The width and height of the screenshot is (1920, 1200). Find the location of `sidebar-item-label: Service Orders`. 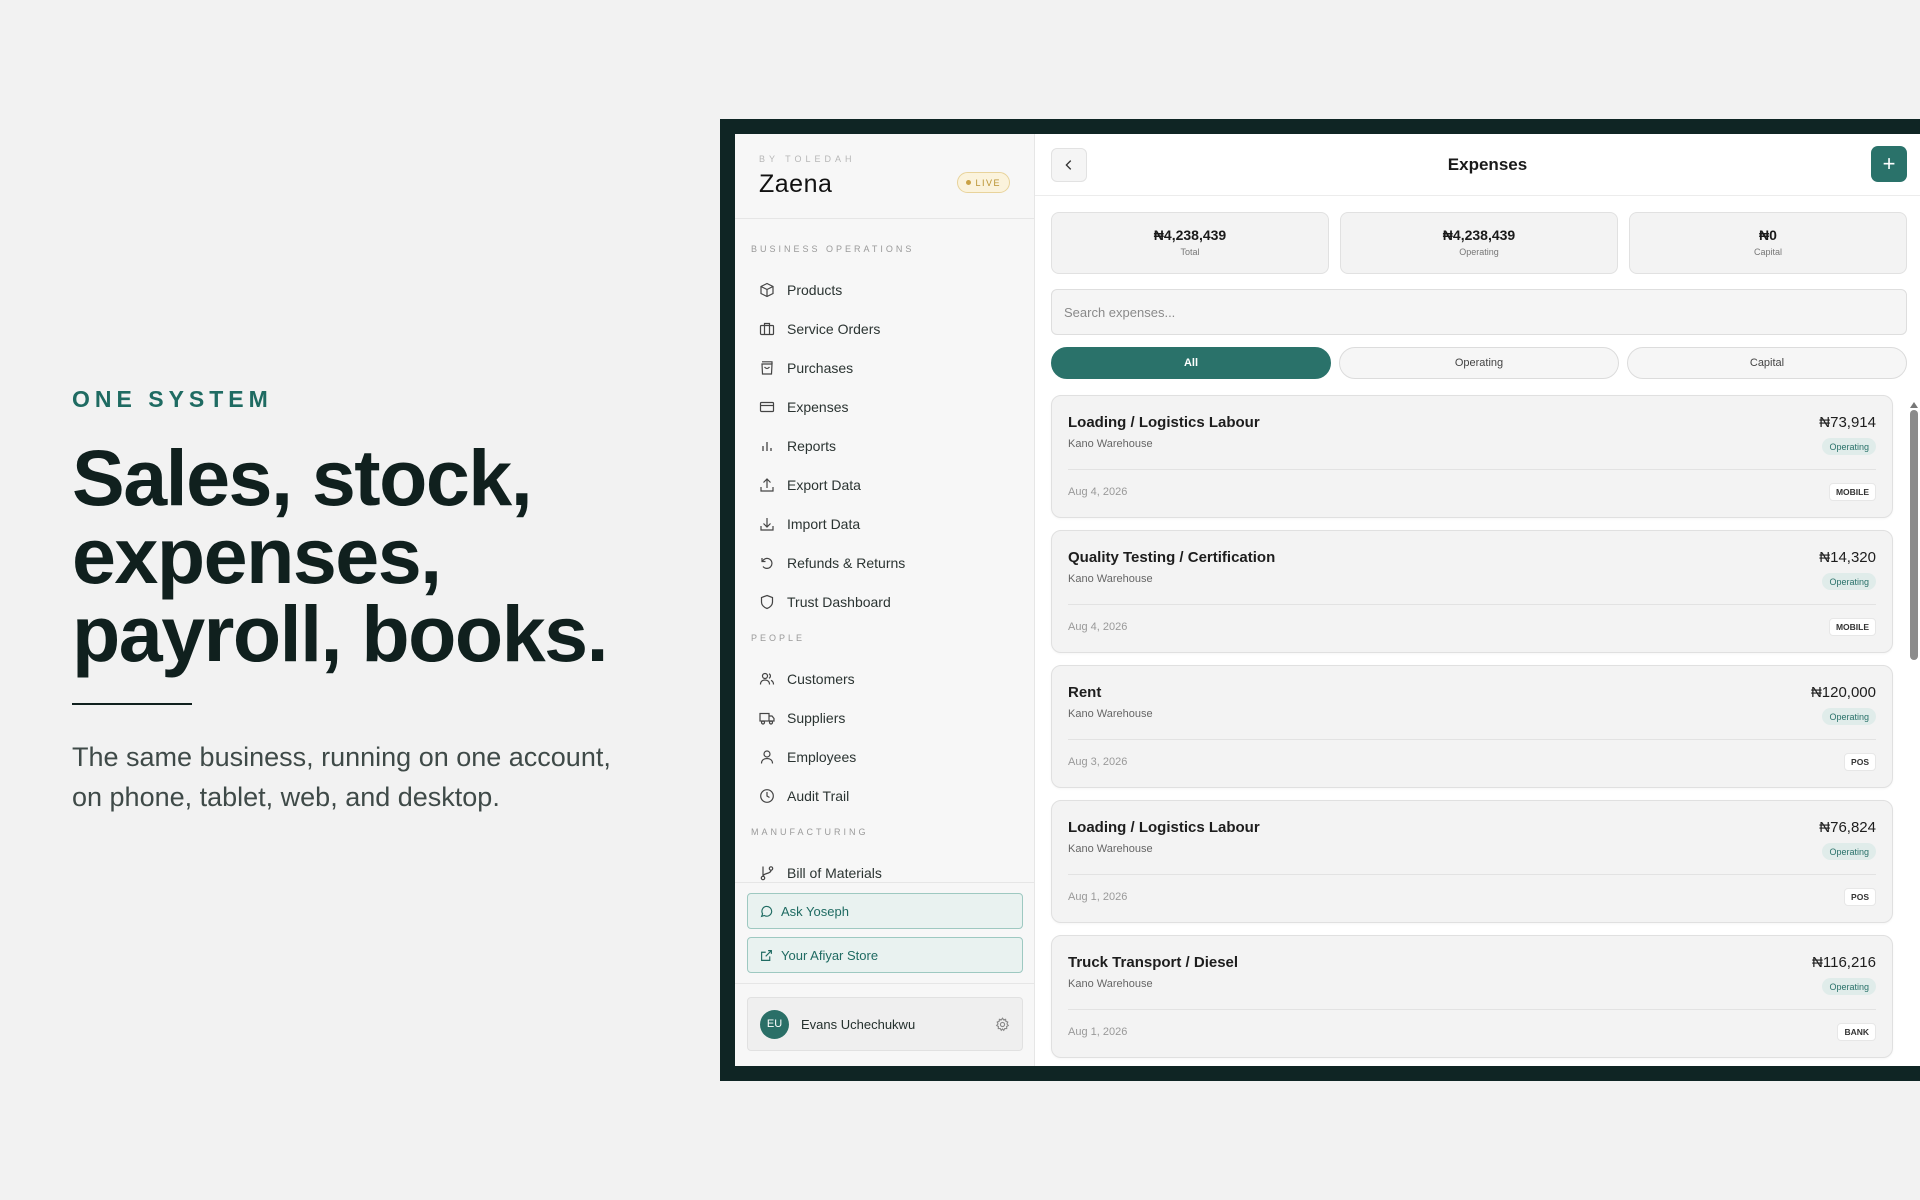

sidebar-item-label: Service Orders is located at coordinates (834, 328).